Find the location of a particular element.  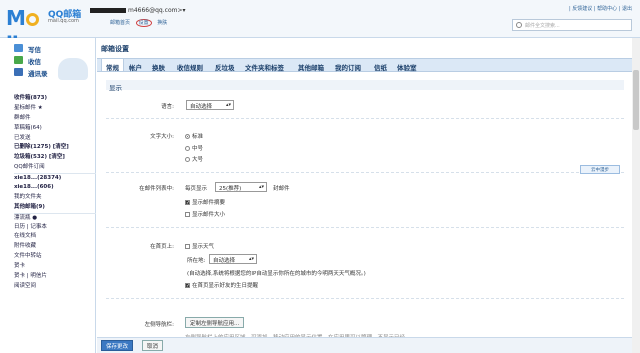

top-links: 邮箱首页 设置 换肤 is located at coordinates (140, 23).